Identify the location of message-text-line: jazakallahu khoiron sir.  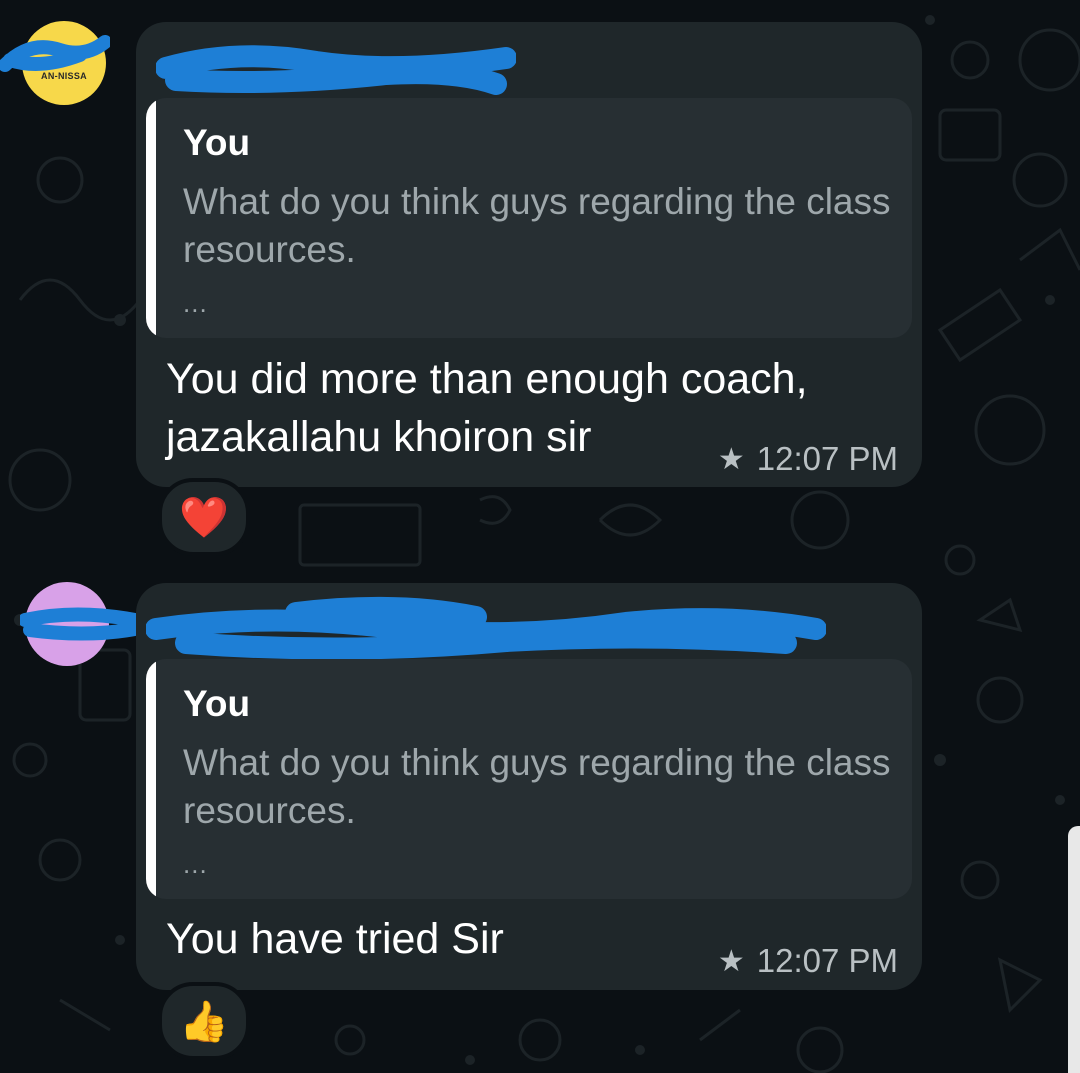
(379, 437).